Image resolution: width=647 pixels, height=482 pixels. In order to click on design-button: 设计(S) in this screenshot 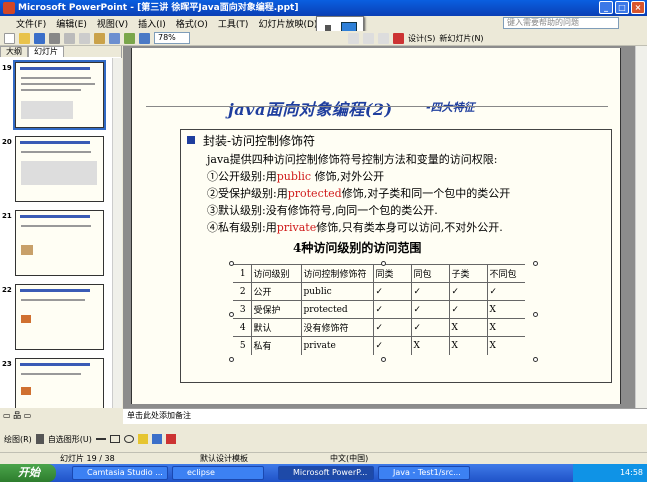, I will do `click(421, 38)`.